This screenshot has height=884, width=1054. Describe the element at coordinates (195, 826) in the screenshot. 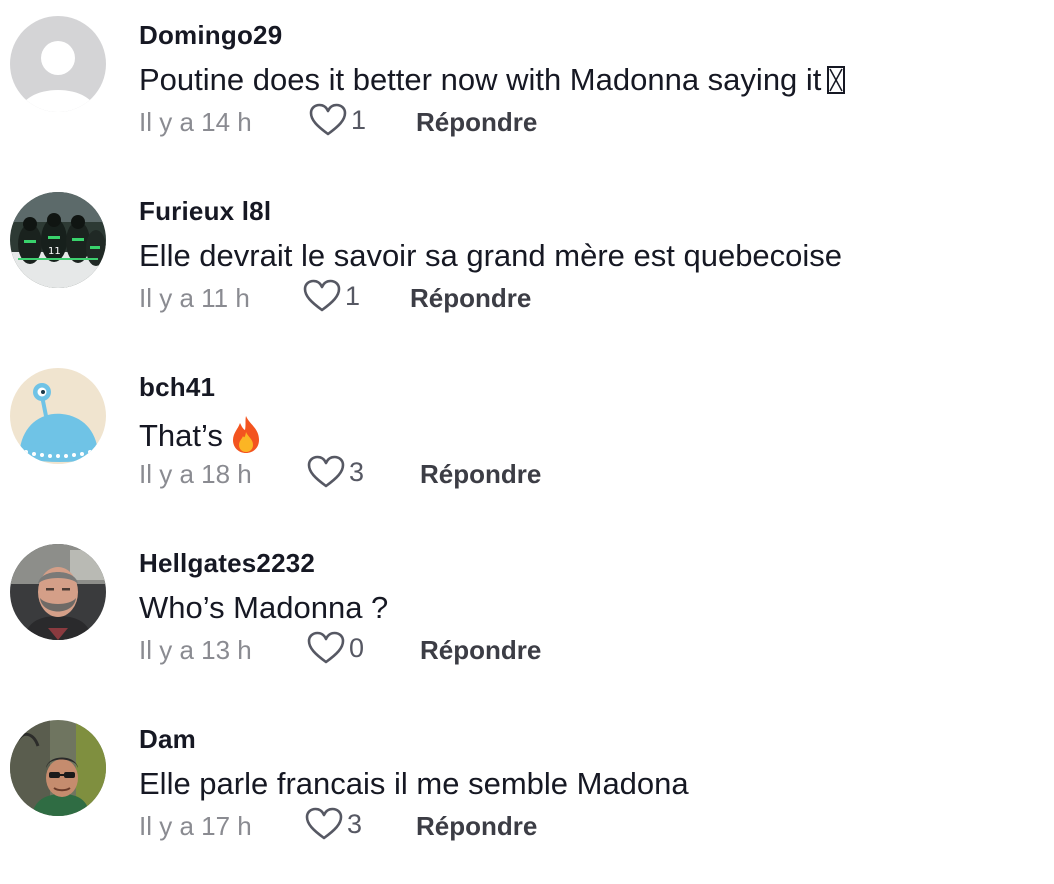

I see `timestamp: Il y a 17 h` at that location.